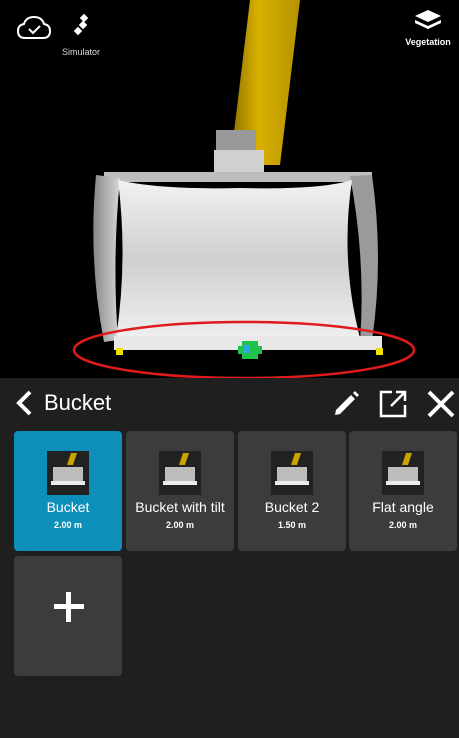 This screenshot has height=738, width=459. What do you see at coordinates (68, 507) in the screenshot?
I see `bucket-name: Bucket` at bounding box center [68, 507].